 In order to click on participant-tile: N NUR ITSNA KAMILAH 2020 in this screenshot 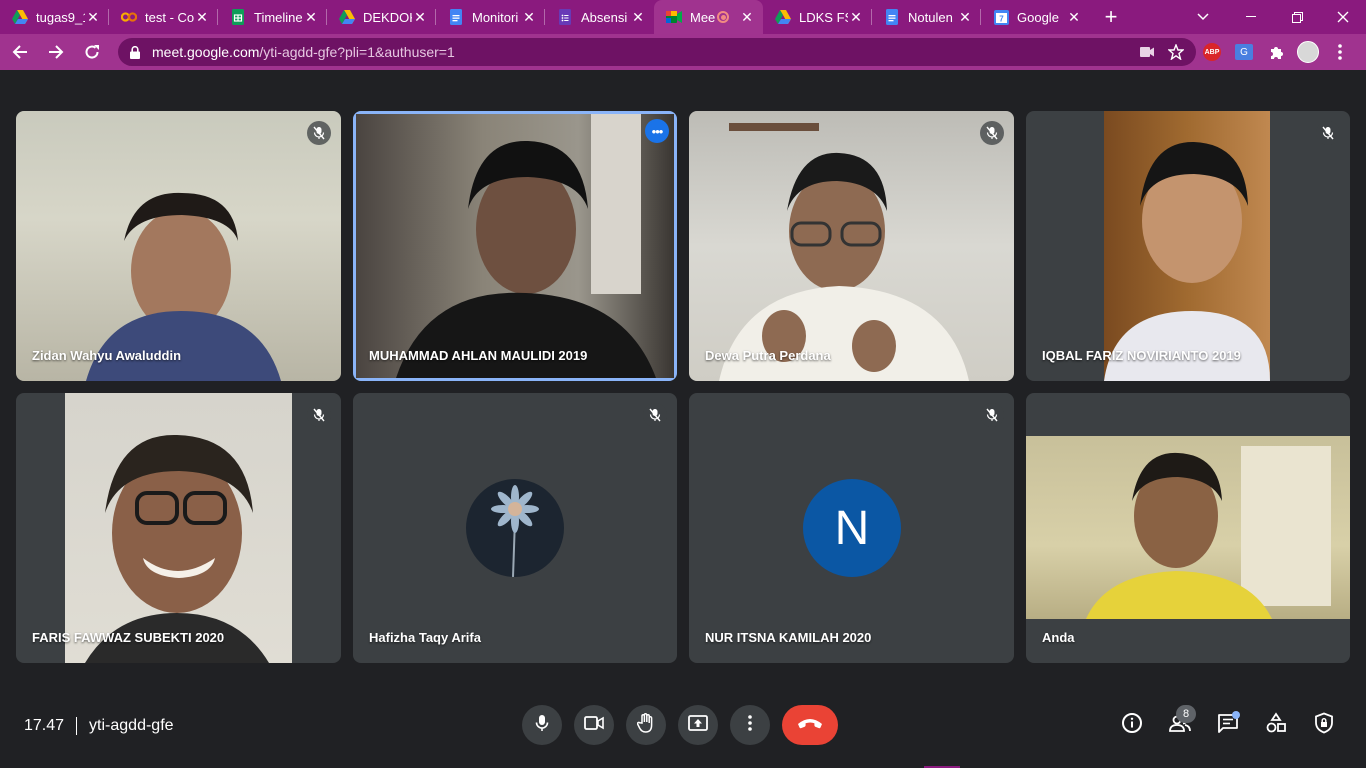, I will do `click(851, 528)`.